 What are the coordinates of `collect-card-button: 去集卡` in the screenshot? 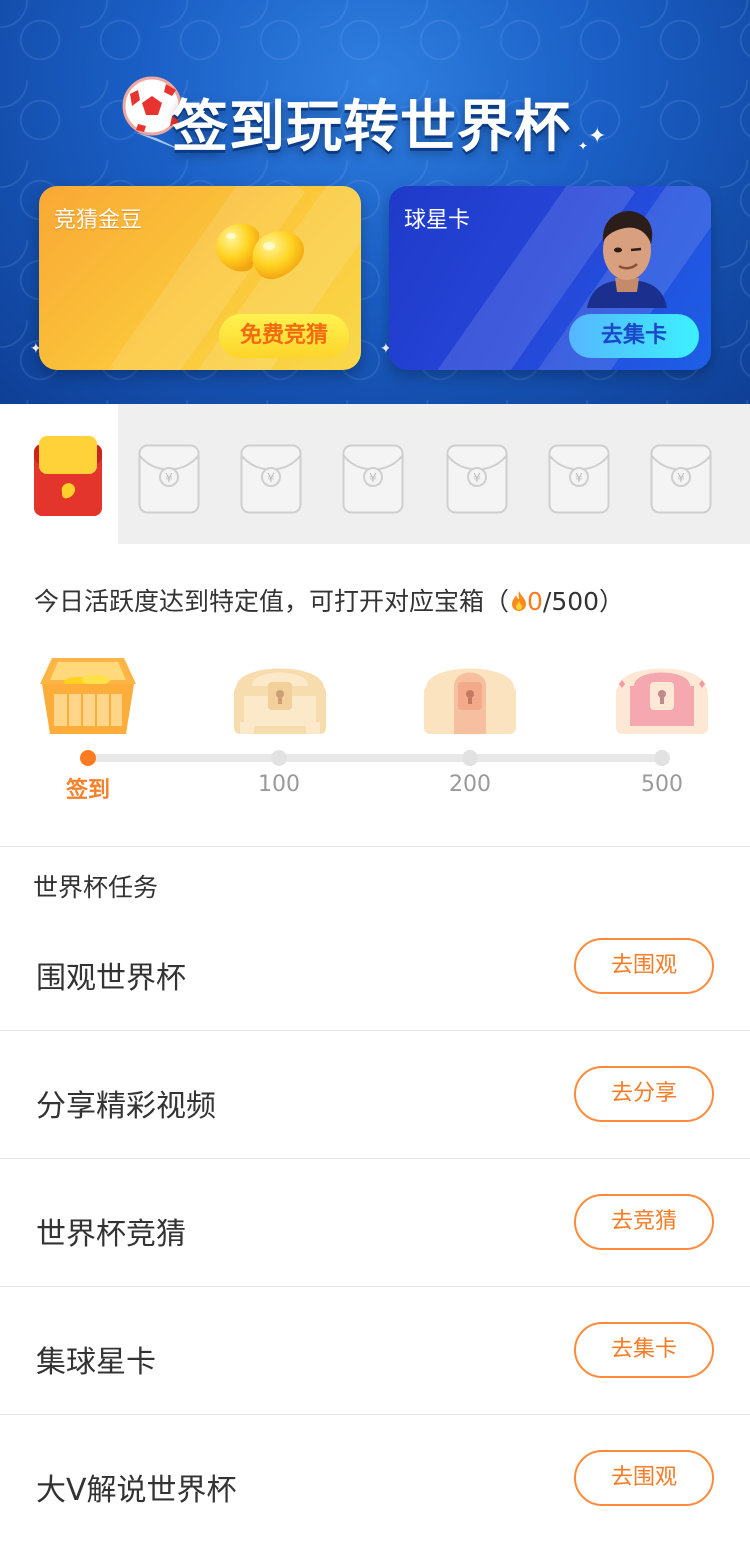 It's located at (634, 336).